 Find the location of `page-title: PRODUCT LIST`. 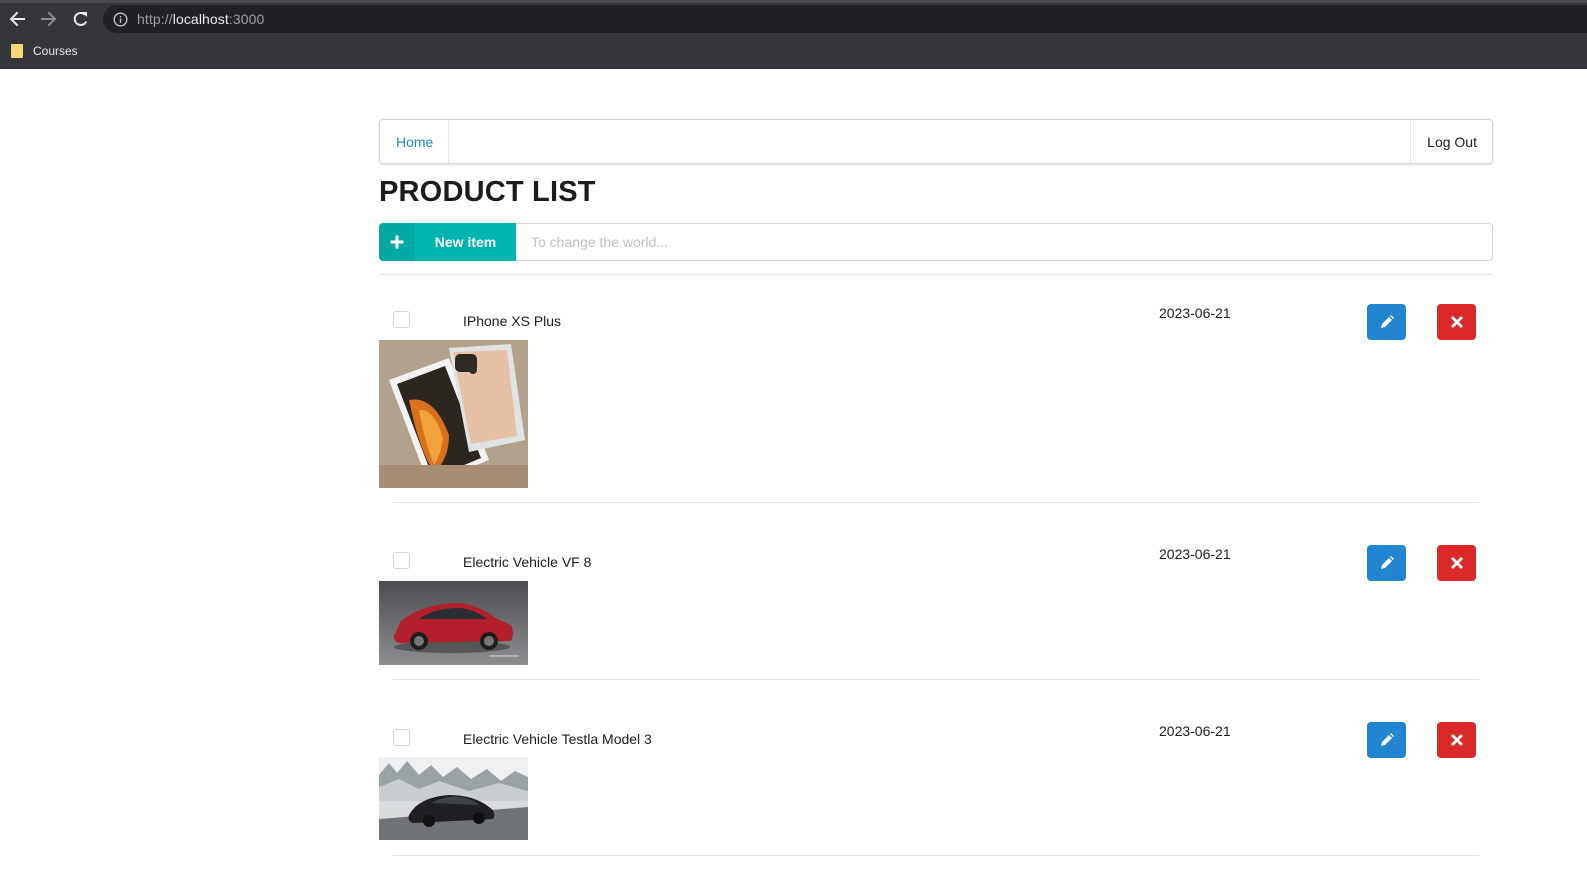

page-title: PRODUCT LIST is located at coordinates (487, 192).